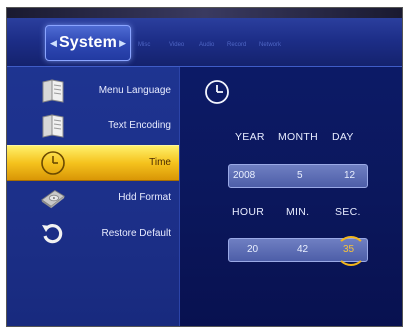  I want to click on sidebar-item-time: Time, so click(93, 163).